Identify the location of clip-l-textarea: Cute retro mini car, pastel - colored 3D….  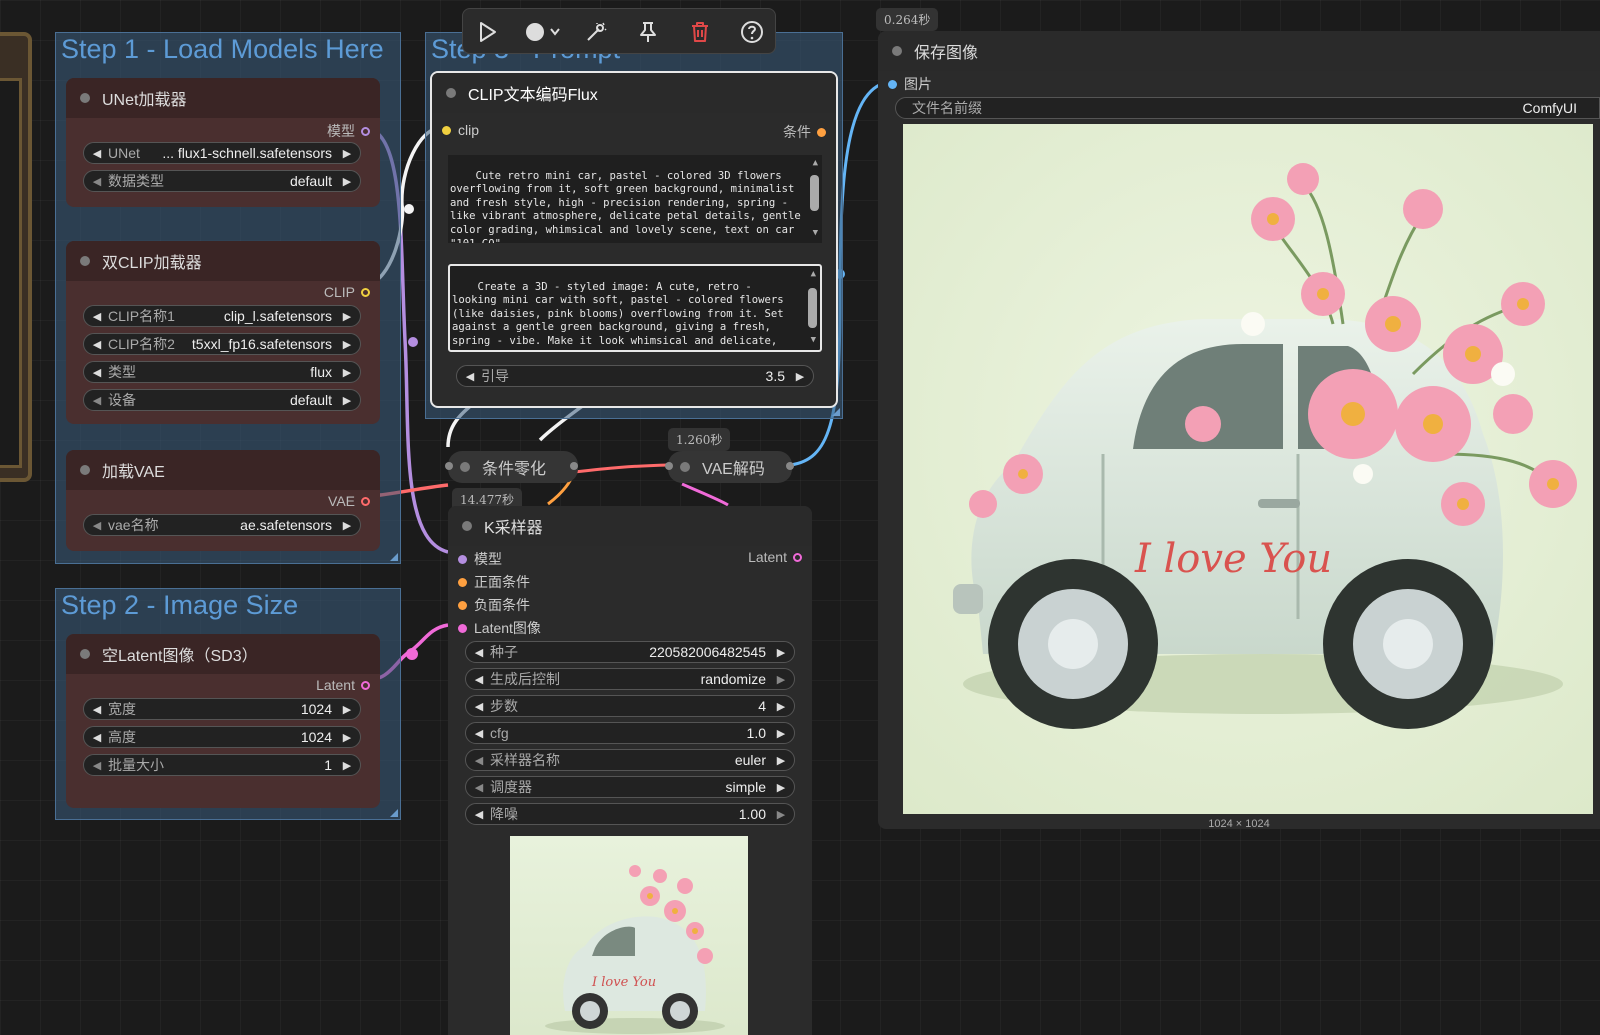
(635, 199).